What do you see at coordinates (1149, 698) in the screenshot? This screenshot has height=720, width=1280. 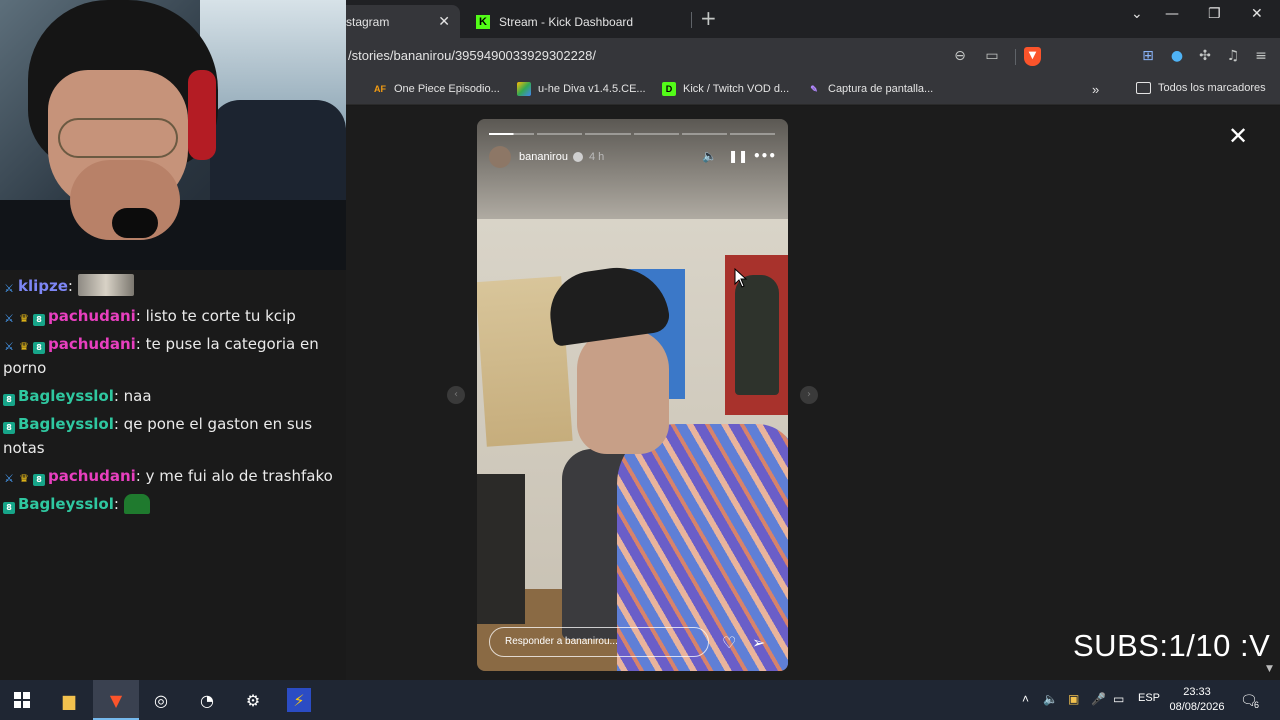 I see `language-indicator: ESP` at bounding box center [1149, 698].